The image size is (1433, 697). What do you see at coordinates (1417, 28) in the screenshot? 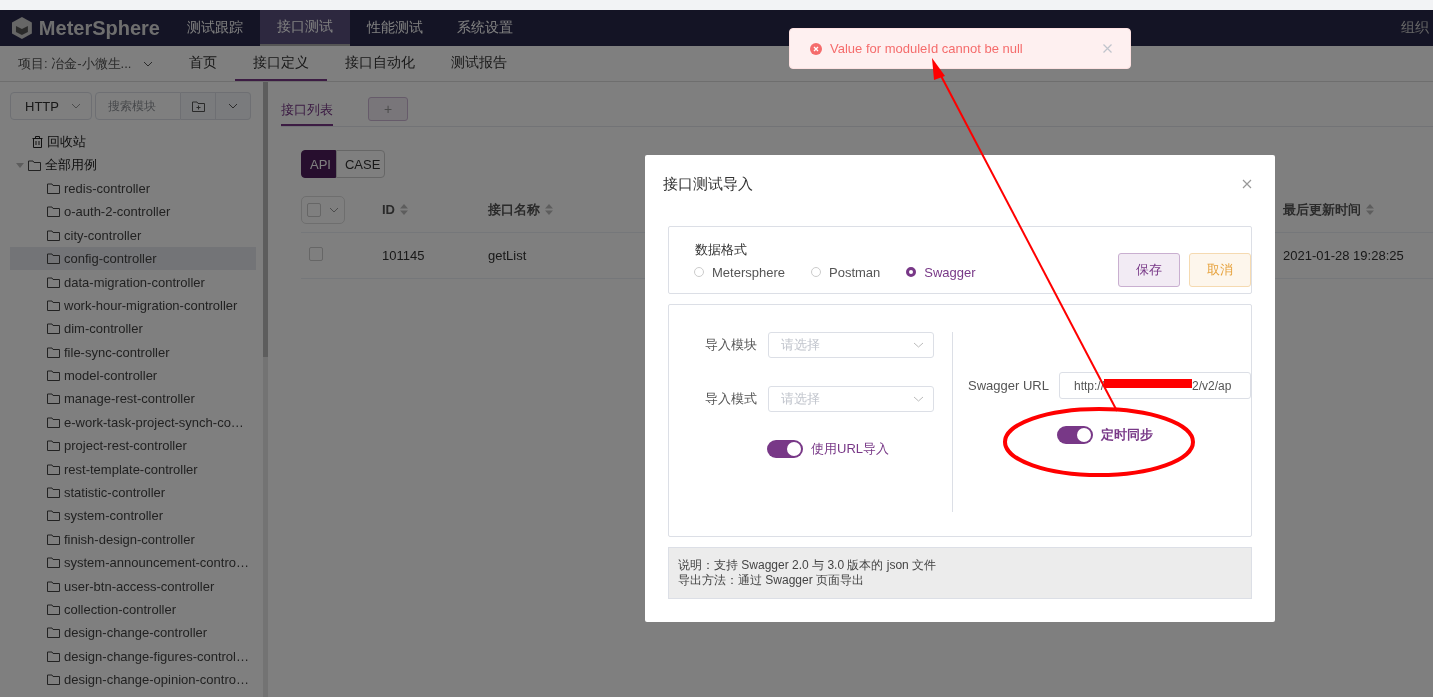
I see `org-menu: 组织` at bounding box center [1417, 28].